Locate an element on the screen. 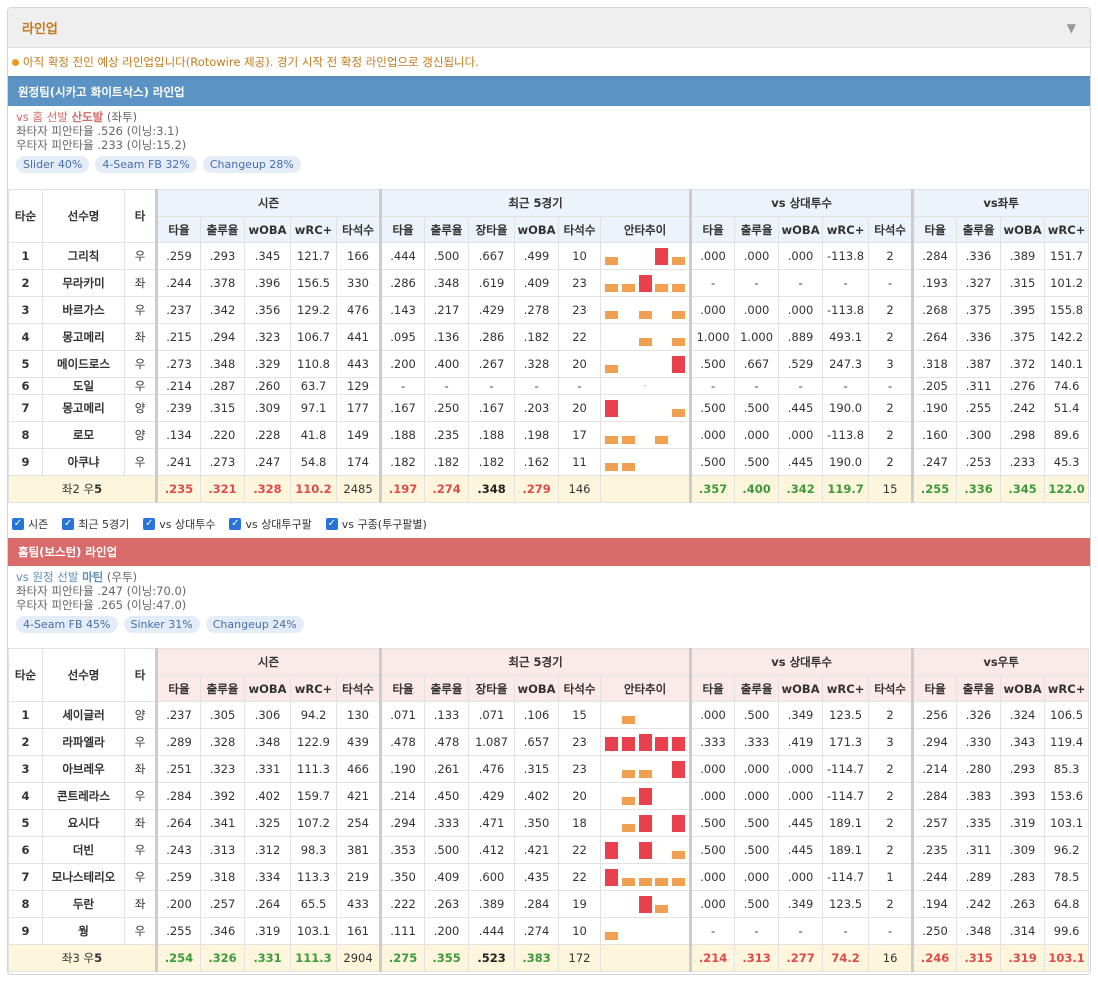  recent-stat: .348 is located at coordinates (447, 283).